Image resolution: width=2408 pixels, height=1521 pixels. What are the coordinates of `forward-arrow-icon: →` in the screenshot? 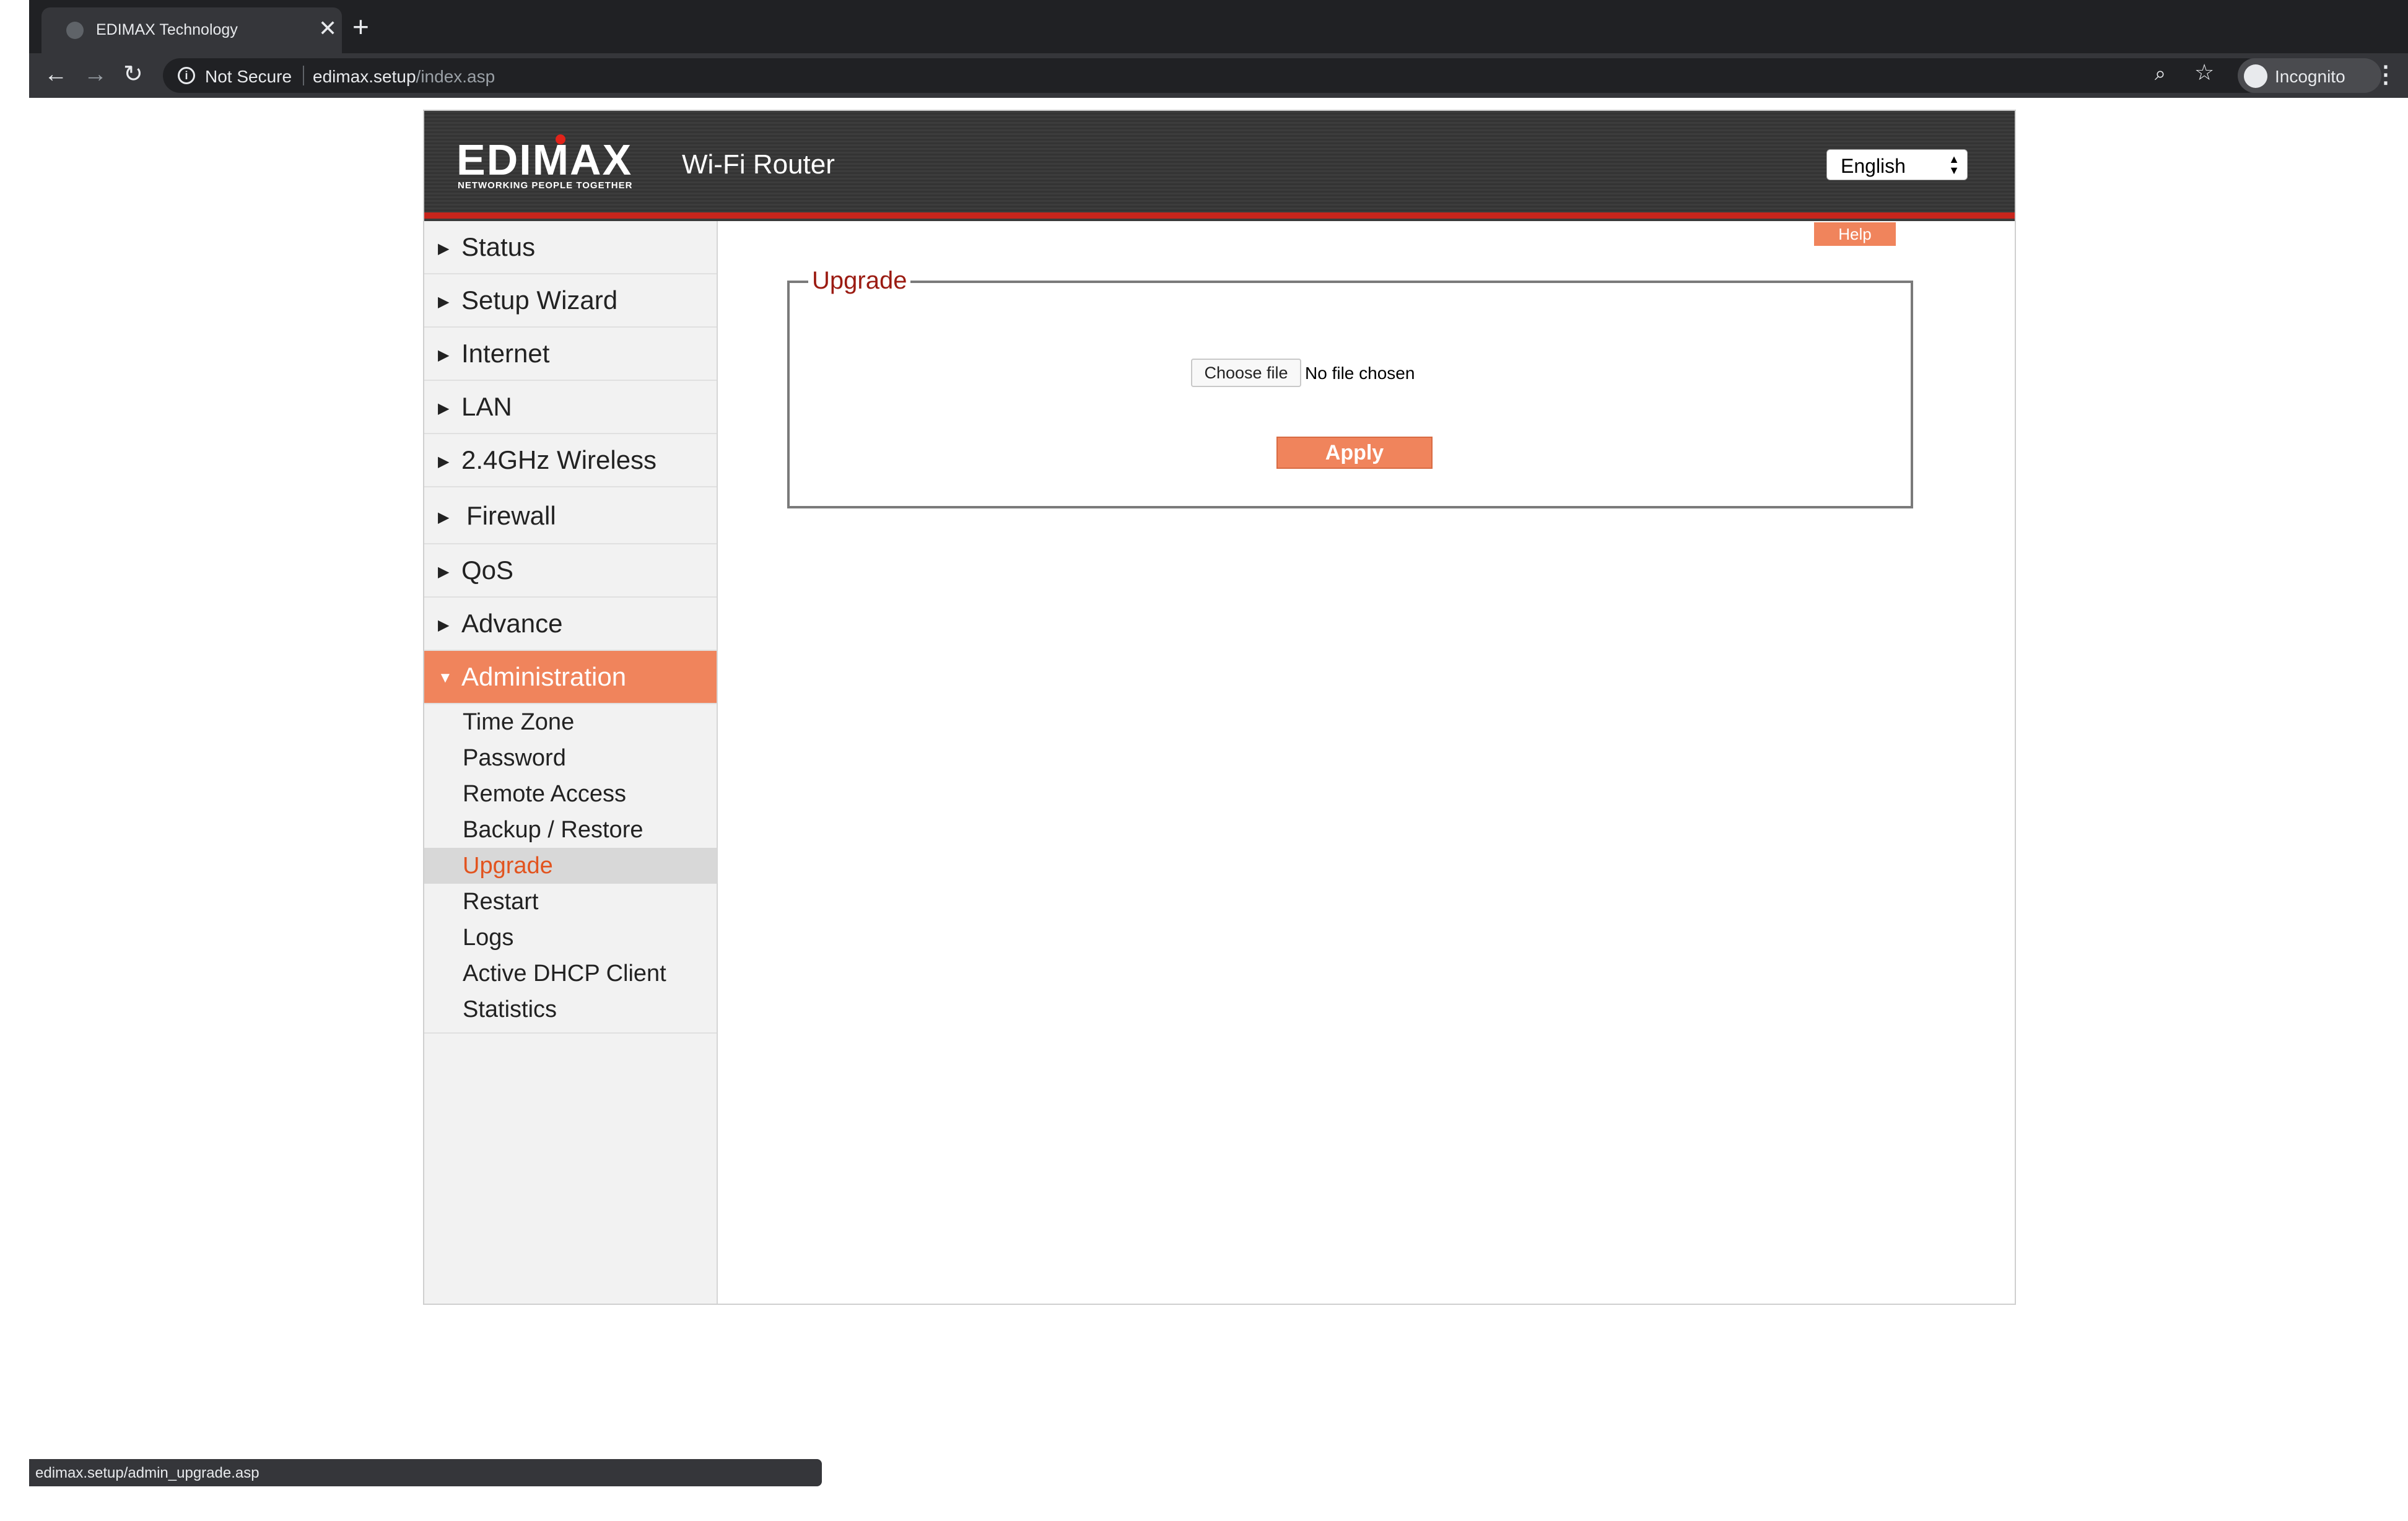 It's located at (95, 75).